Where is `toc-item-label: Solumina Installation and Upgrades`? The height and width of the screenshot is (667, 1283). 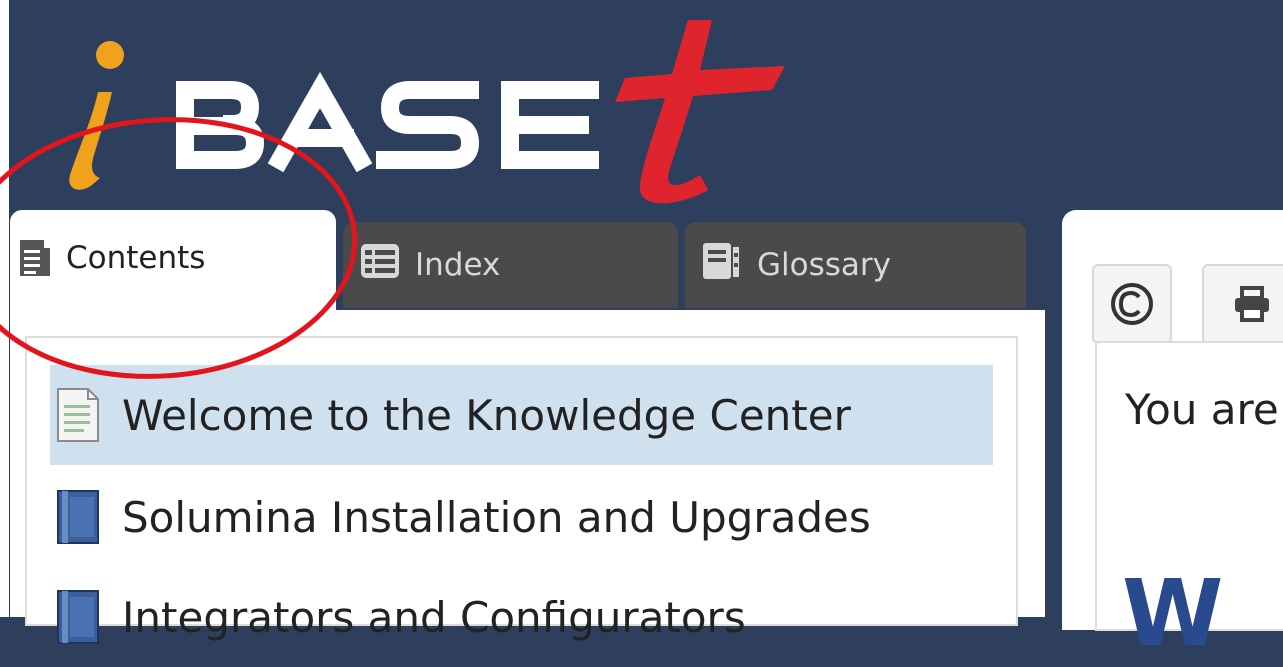
toc-item-label: Solumina Installation and Upgrades is located at coordinates (496, 517).